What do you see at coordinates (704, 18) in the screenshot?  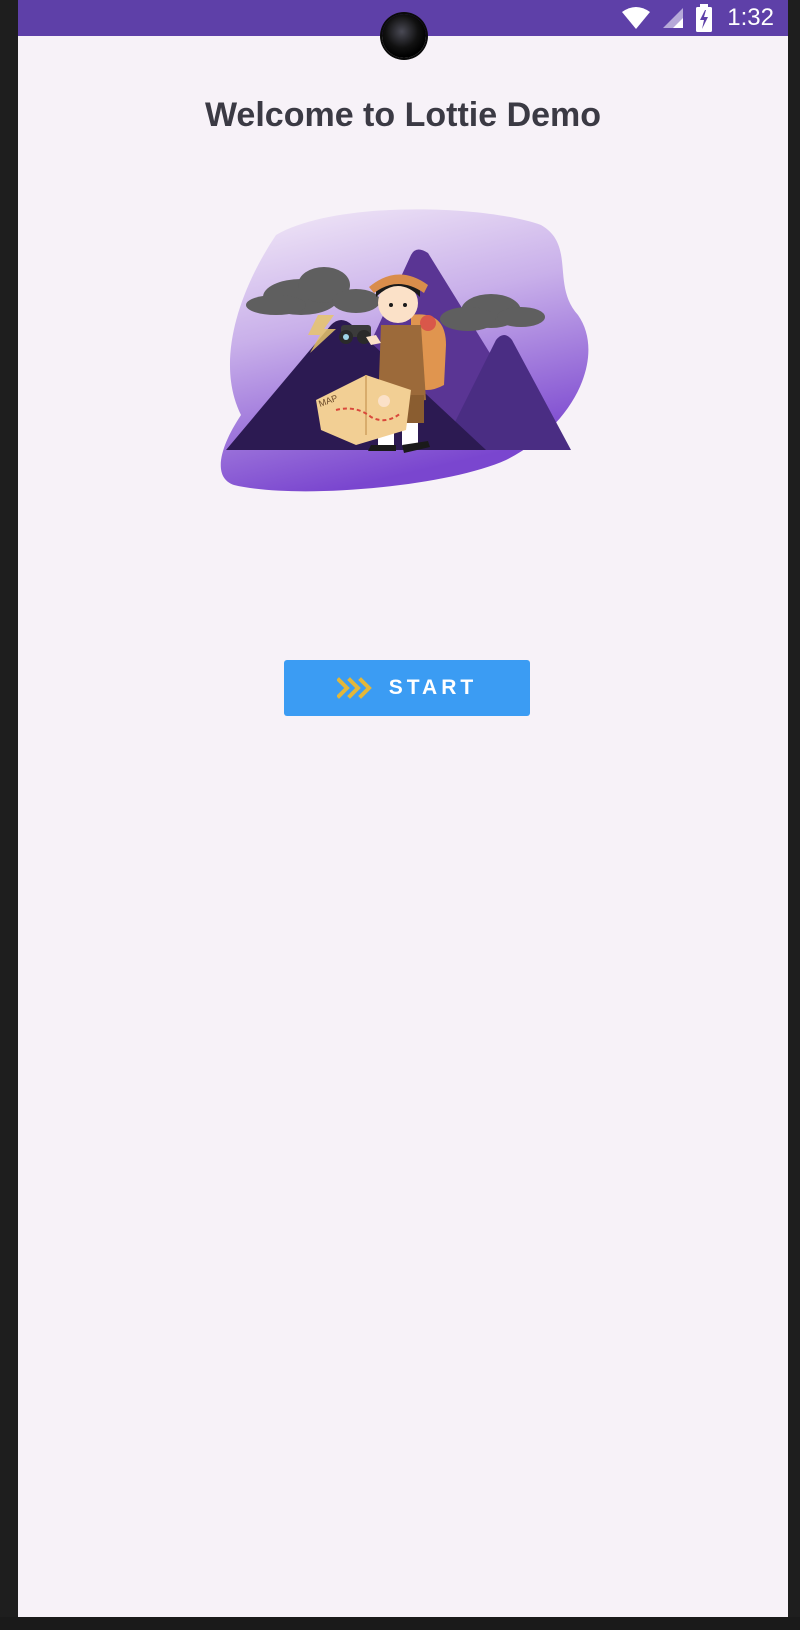 I see `battery-charging-icon` at bounding box center [704, 18].